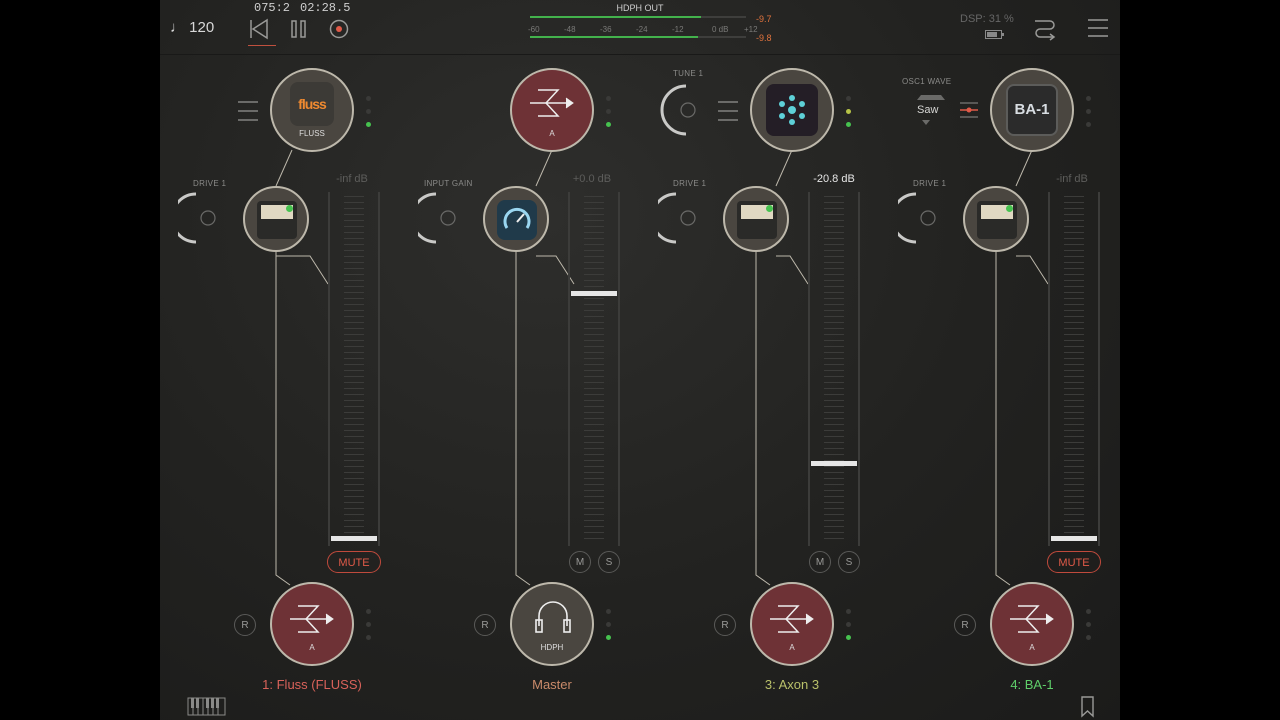  I want to click on ch4-drive-knob, so click(924, 218).